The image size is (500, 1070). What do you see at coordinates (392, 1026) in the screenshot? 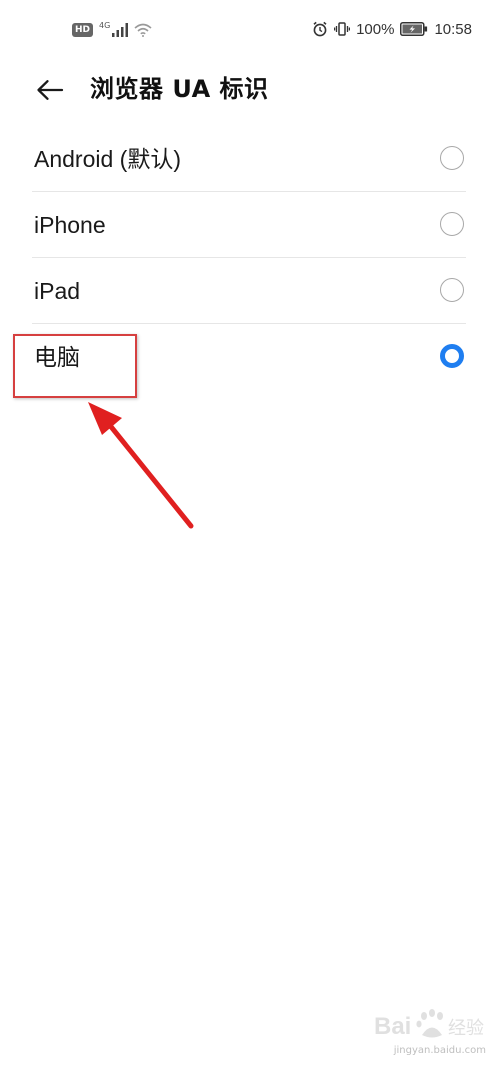
I see `svg-text: Bai` at bounding box center [392, 1026].